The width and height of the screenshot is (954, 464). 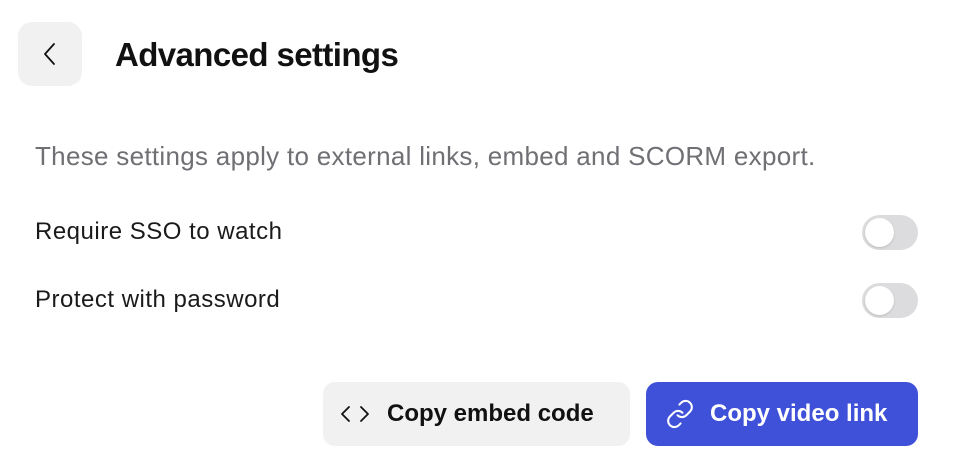 What do you see at coordinates (159, 231) in the screenshot?
I see `setting-label-require-sso: Require SSO to watch` at bounding box center [159, 231].